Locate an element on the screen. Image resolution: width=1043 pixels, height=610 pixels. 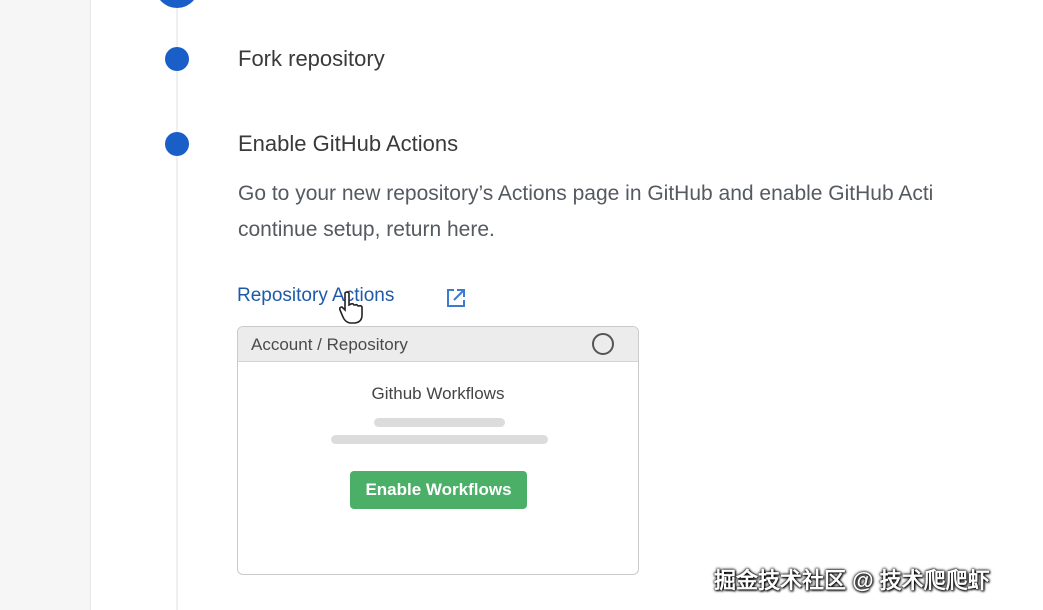
circle-icon is located at coordinates (603, 344).